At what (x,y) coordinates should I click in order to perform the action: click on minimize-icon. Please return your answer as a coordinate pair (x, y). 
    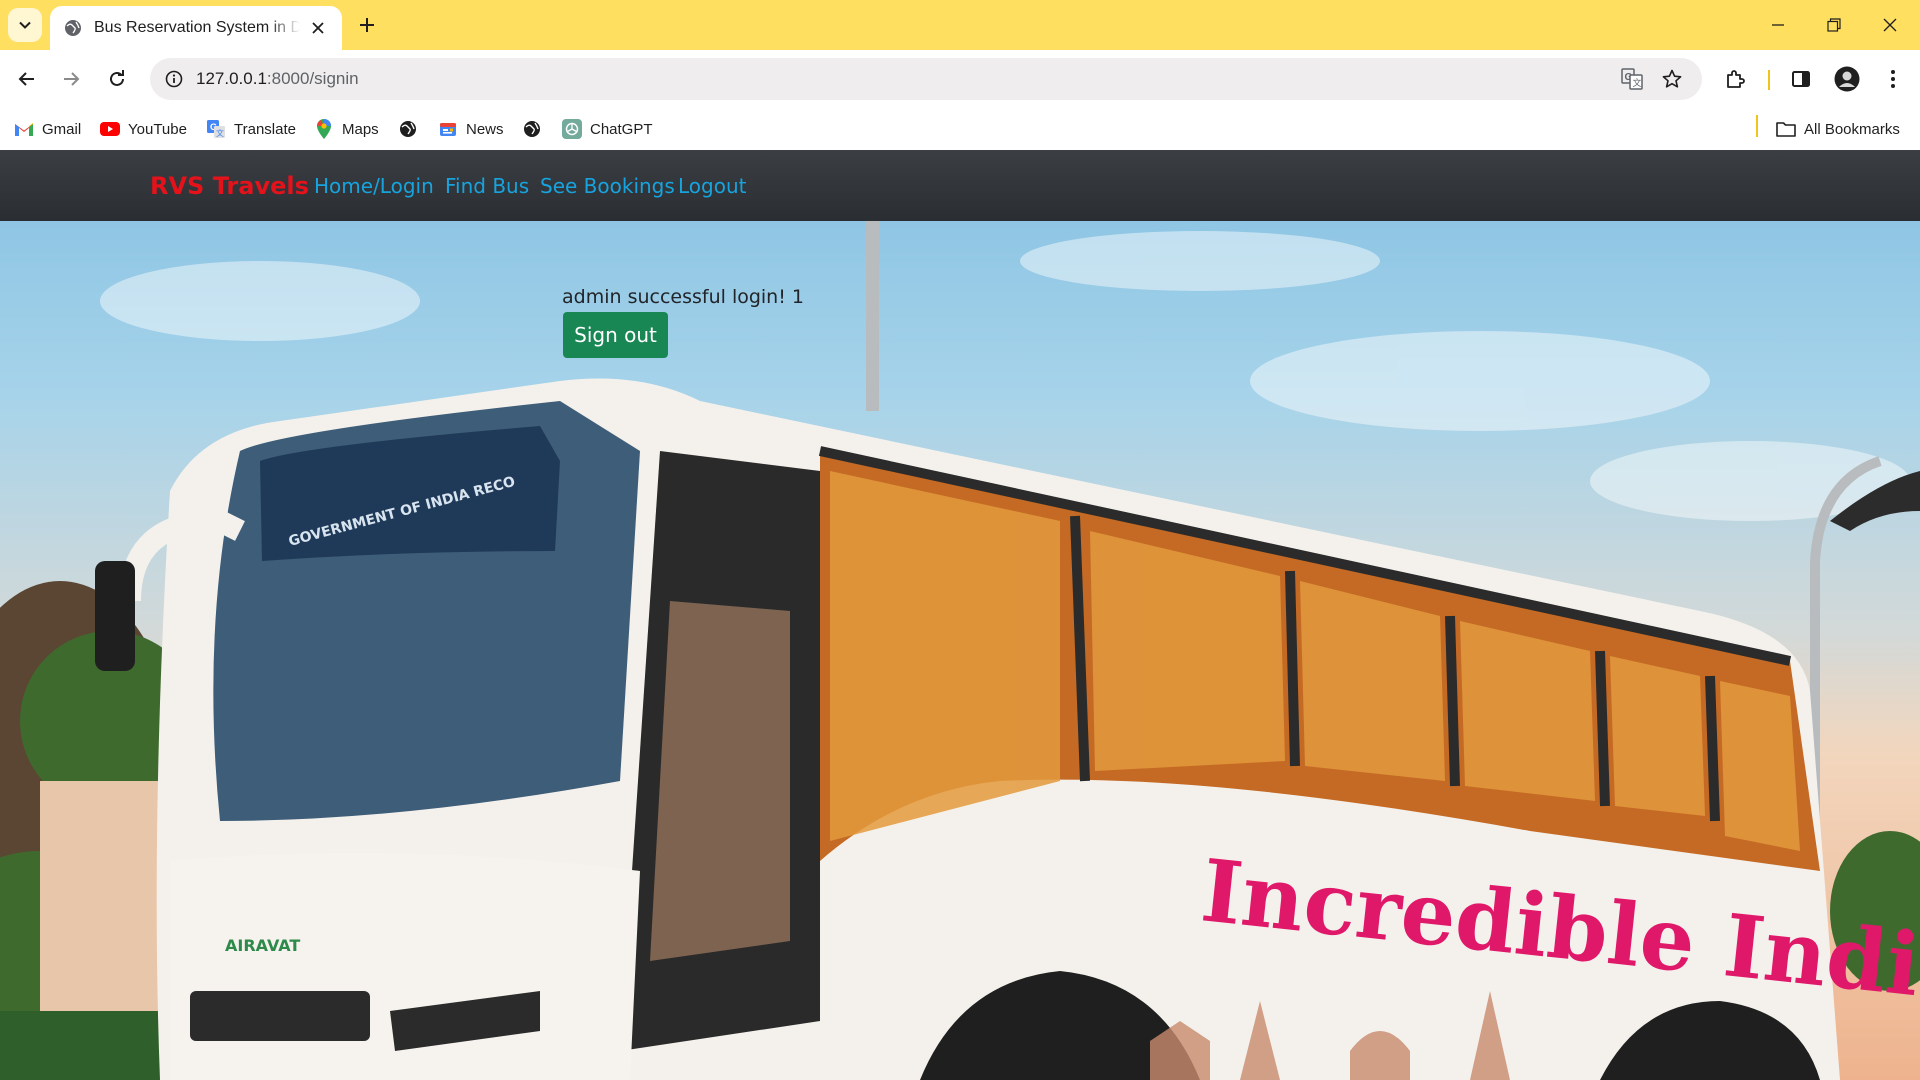
    Looking at the image, I should click on (1778, 25).